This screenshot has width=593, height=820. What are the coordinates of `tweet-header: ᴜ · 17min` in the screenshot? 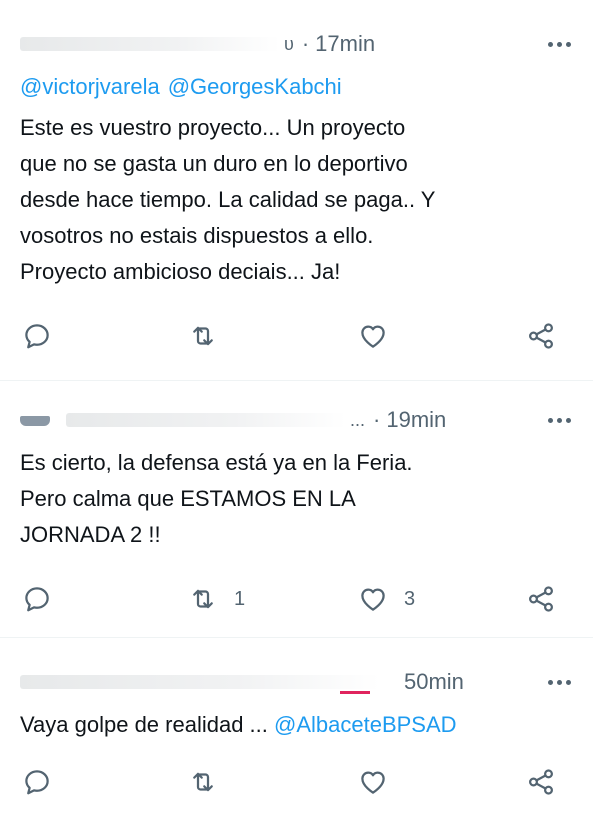 It's located at (297, 44).